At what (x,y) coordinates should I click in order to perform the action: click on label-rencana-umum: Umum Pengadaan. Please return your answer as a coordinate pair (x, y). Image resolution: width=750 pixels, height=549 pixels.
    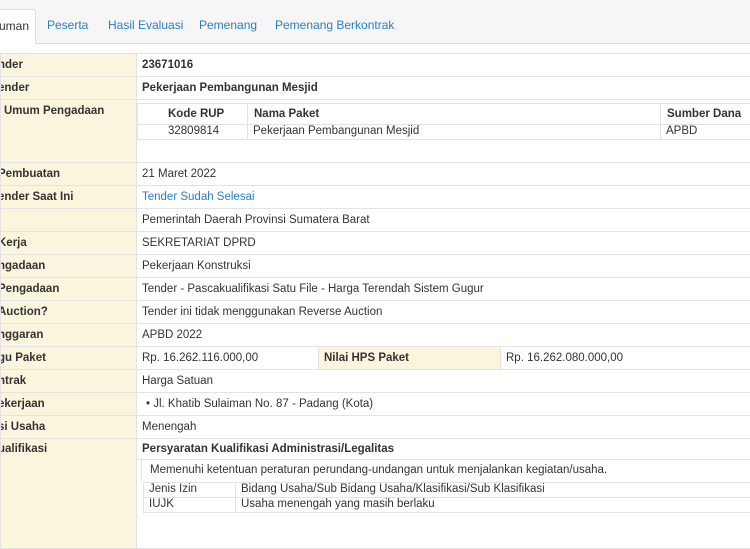
    Looking at the image, I should click on (67, 111).